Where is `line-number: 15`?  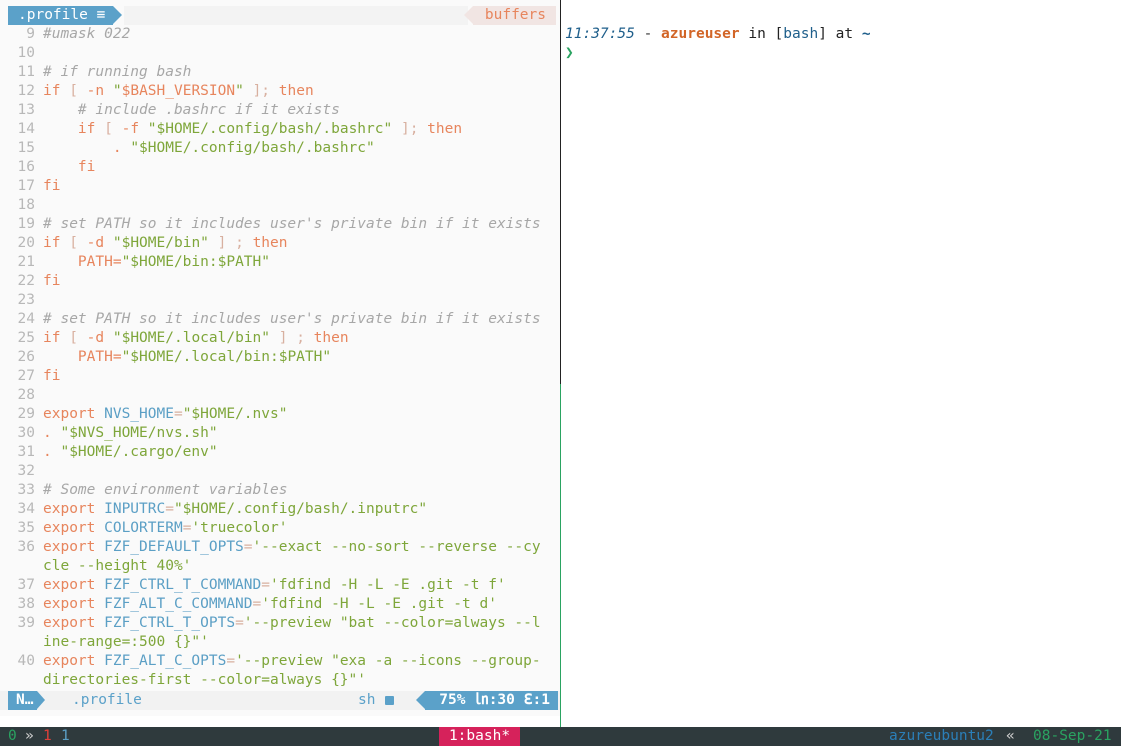 line-number: 15 is located at coordinates (26, 148).